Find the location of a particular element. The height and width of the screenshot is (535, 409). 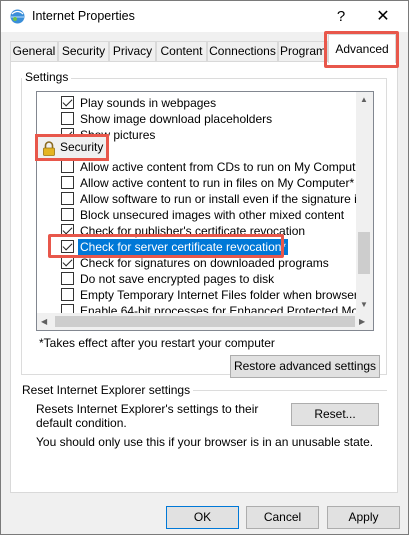

close-button: ✕ is located at coordinates (383, 16).